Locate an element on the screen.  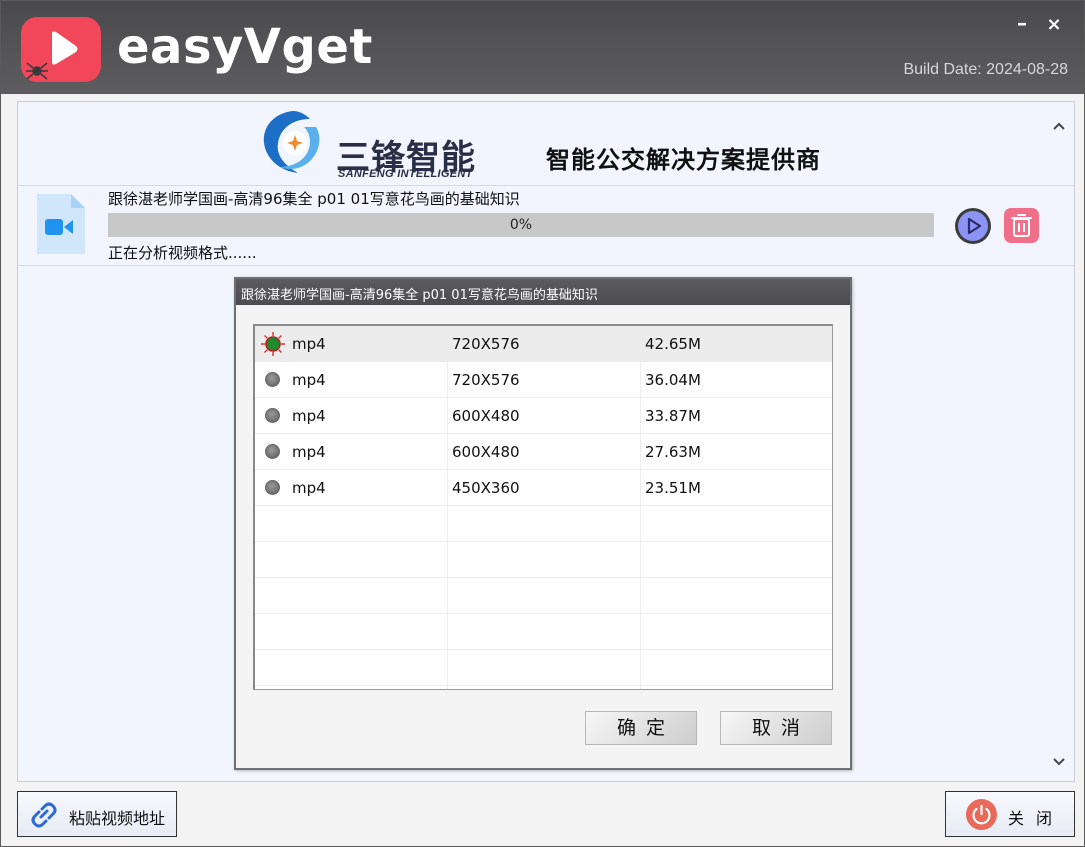
trash-icon is located at coordinates (1021, 225).